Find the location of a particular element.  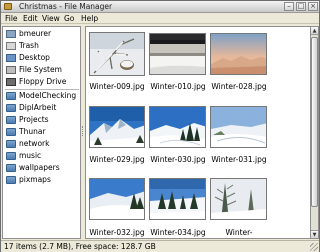

scroll-up-arrow-icon: ▲ is located at coordinates (314, 31).